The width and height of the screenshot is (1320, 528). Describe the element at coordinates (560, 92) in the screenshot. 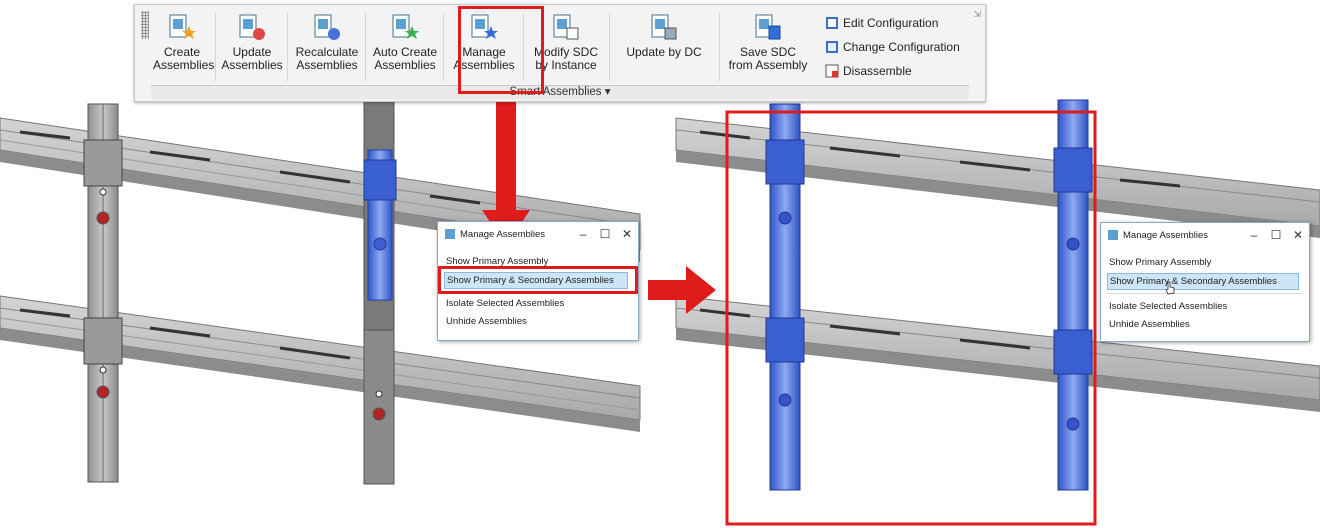

I see `panel-title: Smart Assemblies ▾` at that location.